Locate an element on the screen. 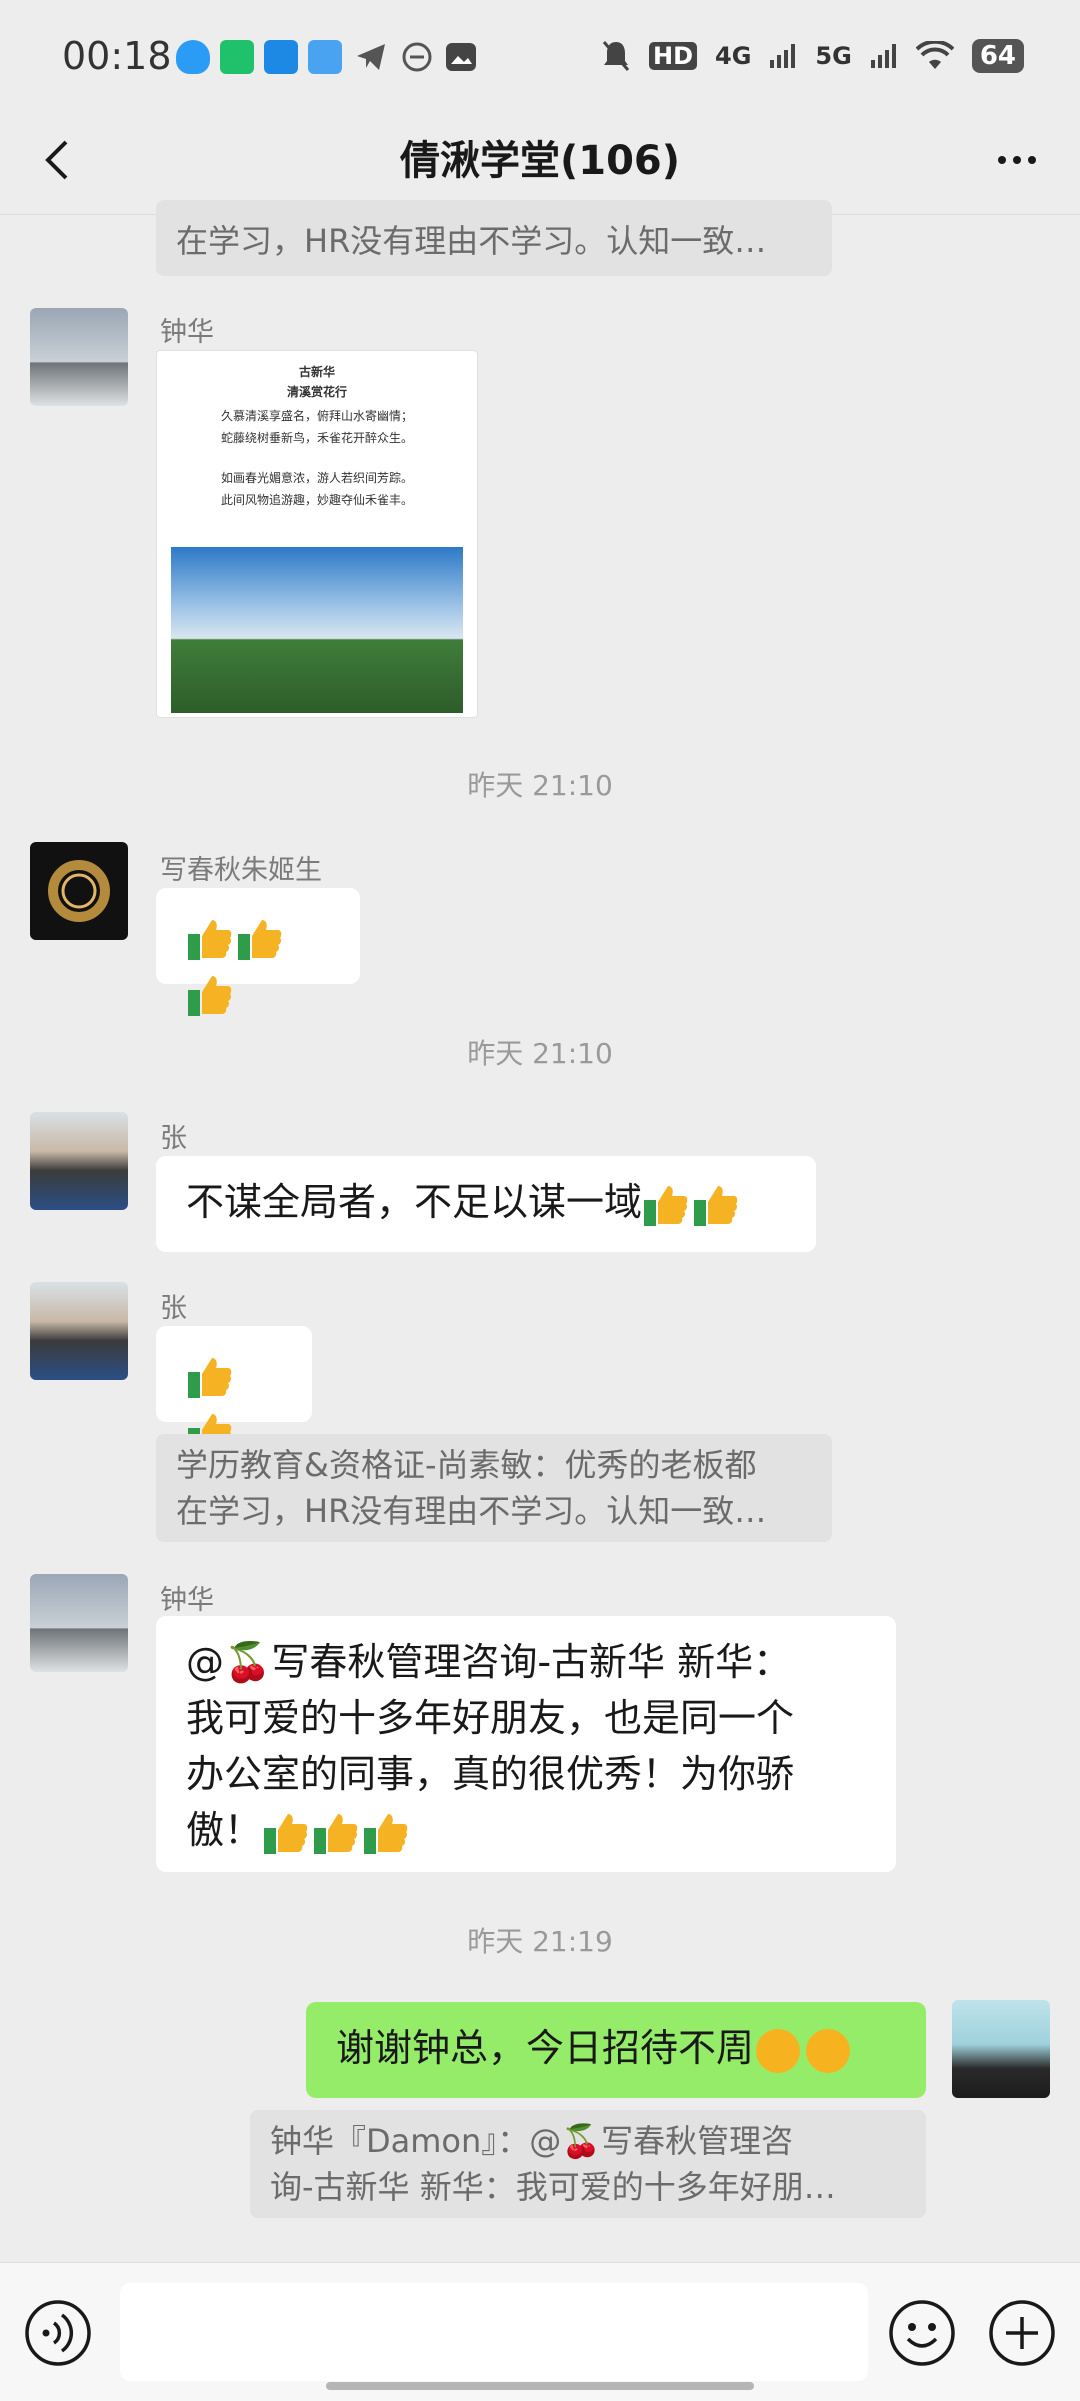  message-bubble: 不谋全局者，不足以谋一域 is located at coordinates (486, 1204).